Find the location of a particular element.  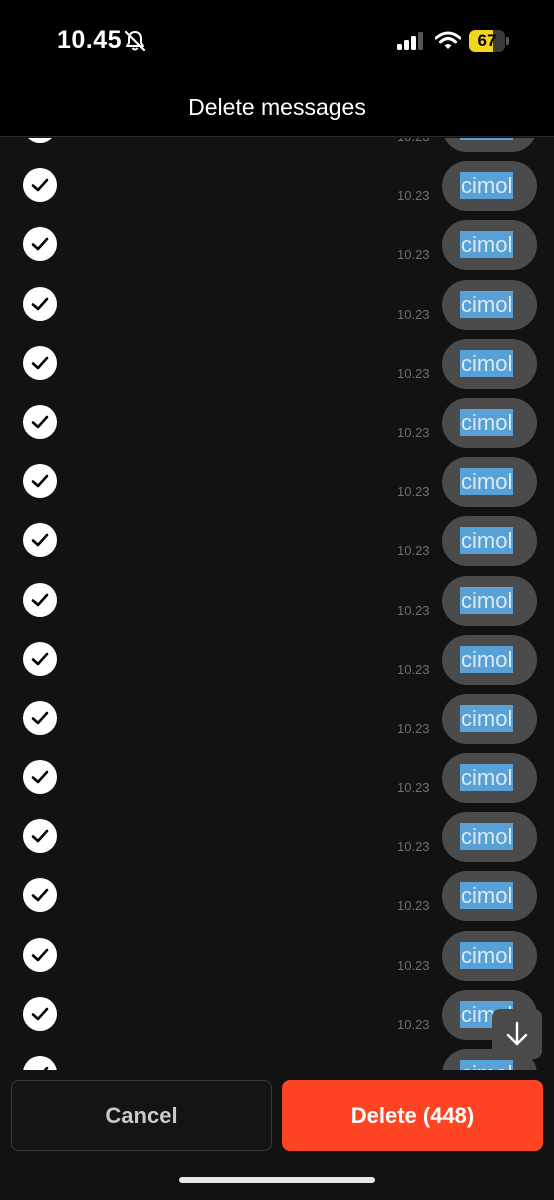

header: Delete messages is located at coordinates (277, 110).